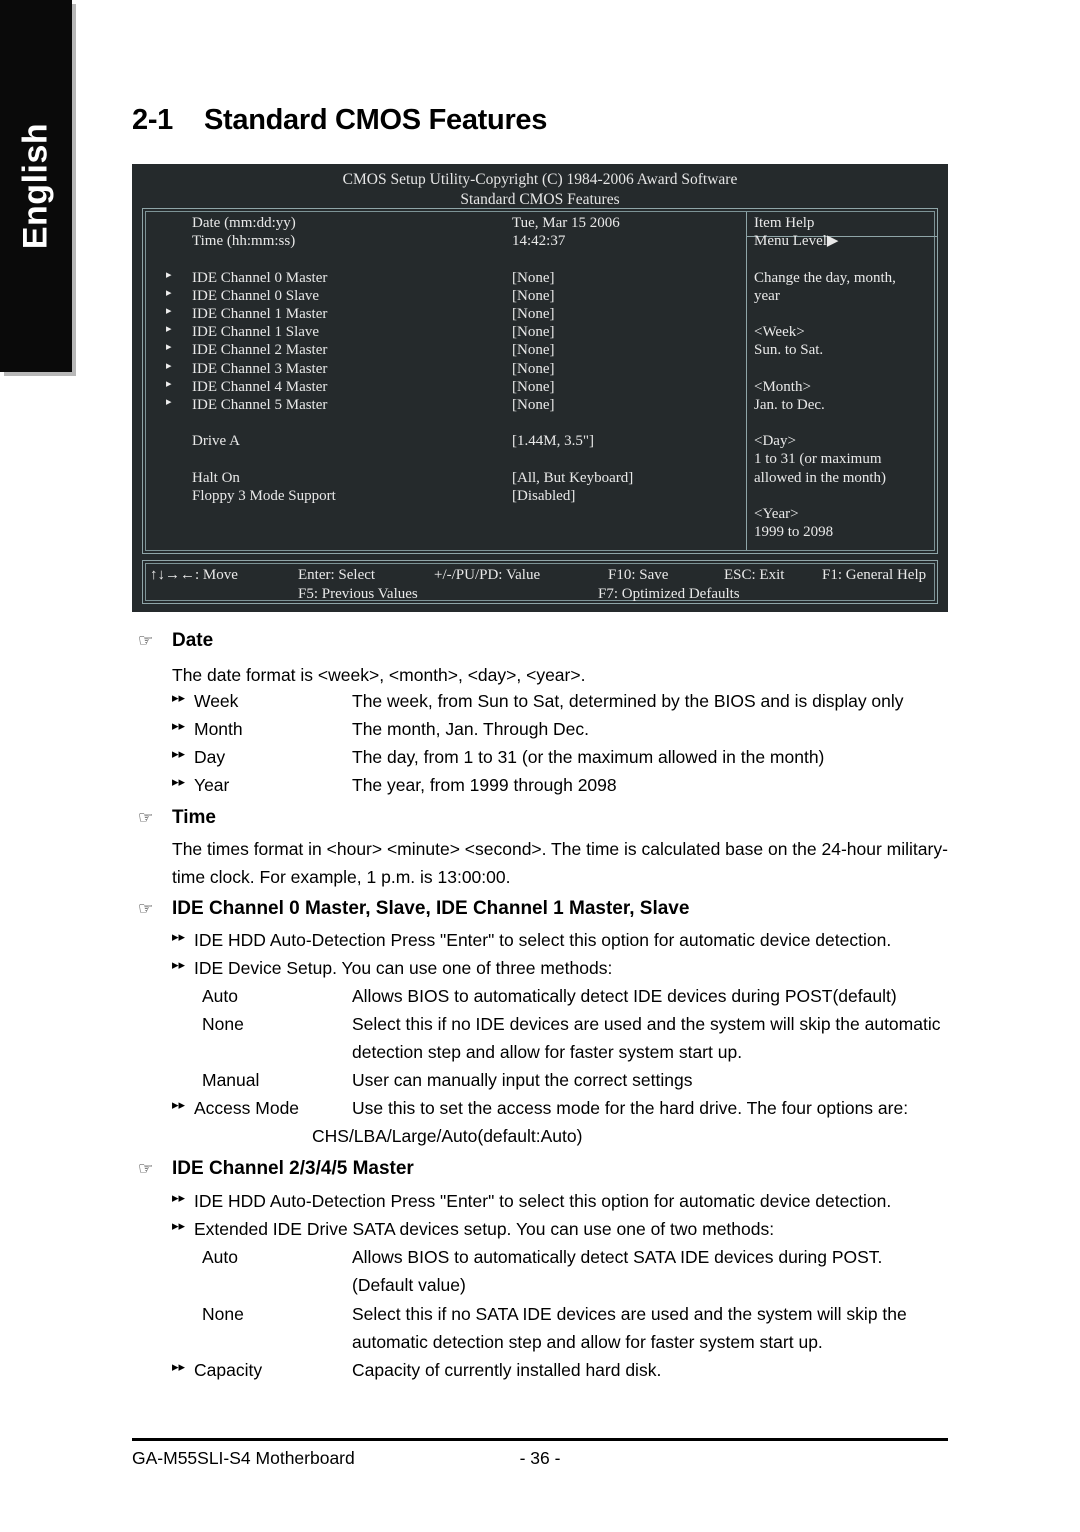 The width and height of the screenshot is (1080, 1532). Describe the element at coordinates (445, 405) in the screenshot. I see `bios-setting-row: ▸ IDE Channel 5 Master [None]` at that location.